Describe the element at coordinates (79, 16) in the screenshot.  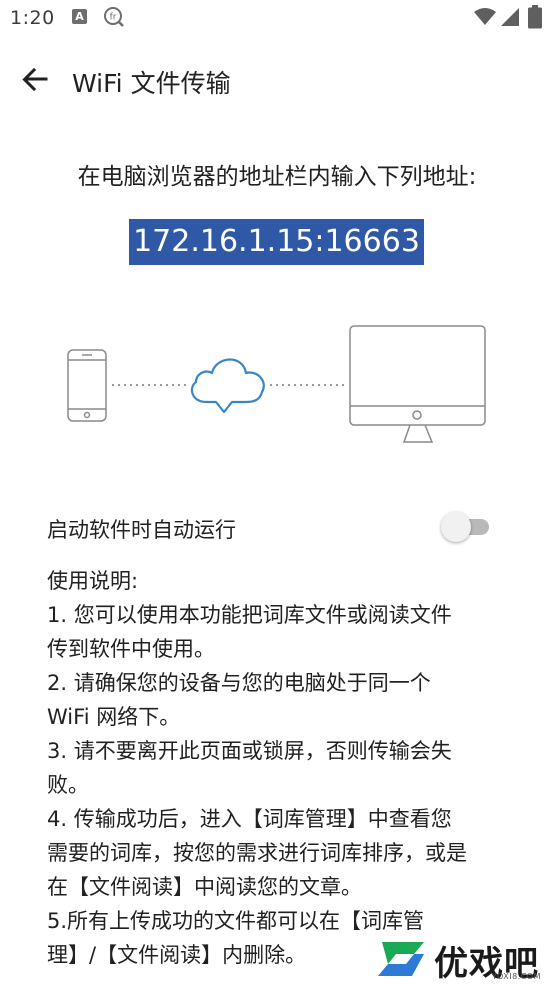
I see `a-notification-icon: A` at that location.